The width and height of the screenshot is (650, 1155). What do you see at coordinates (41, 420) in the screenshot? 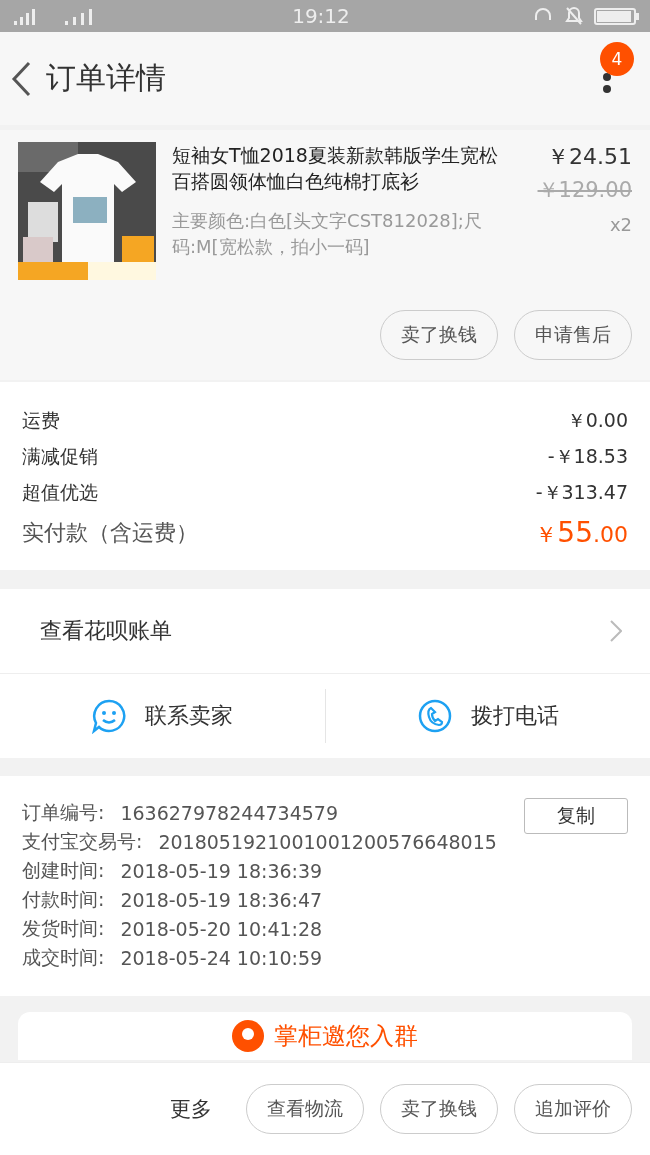
I see `cost-label: 运费` at bounding box center [41, 420].